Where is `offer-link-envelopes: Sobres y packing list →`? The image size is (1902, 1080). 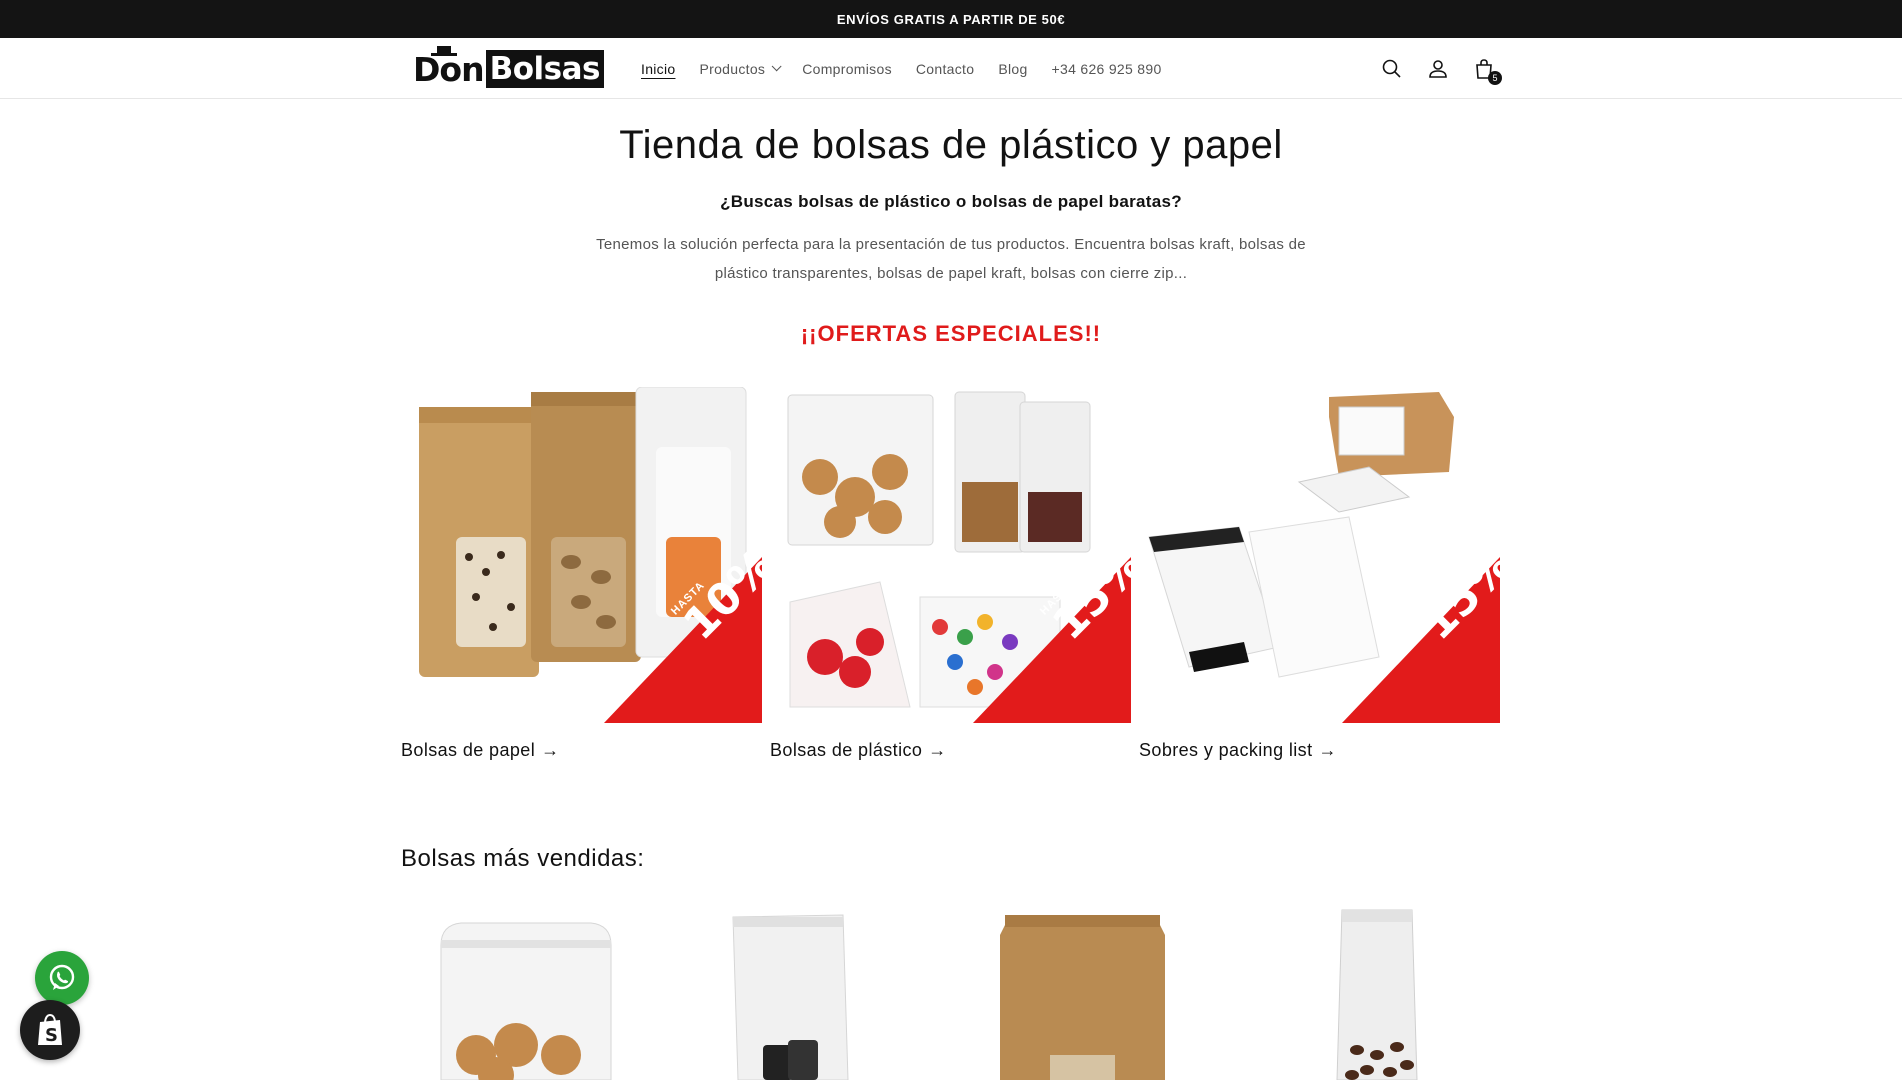
offer-link-envelopes: Sobres y packing list → is located at coordinates (1319, 750).